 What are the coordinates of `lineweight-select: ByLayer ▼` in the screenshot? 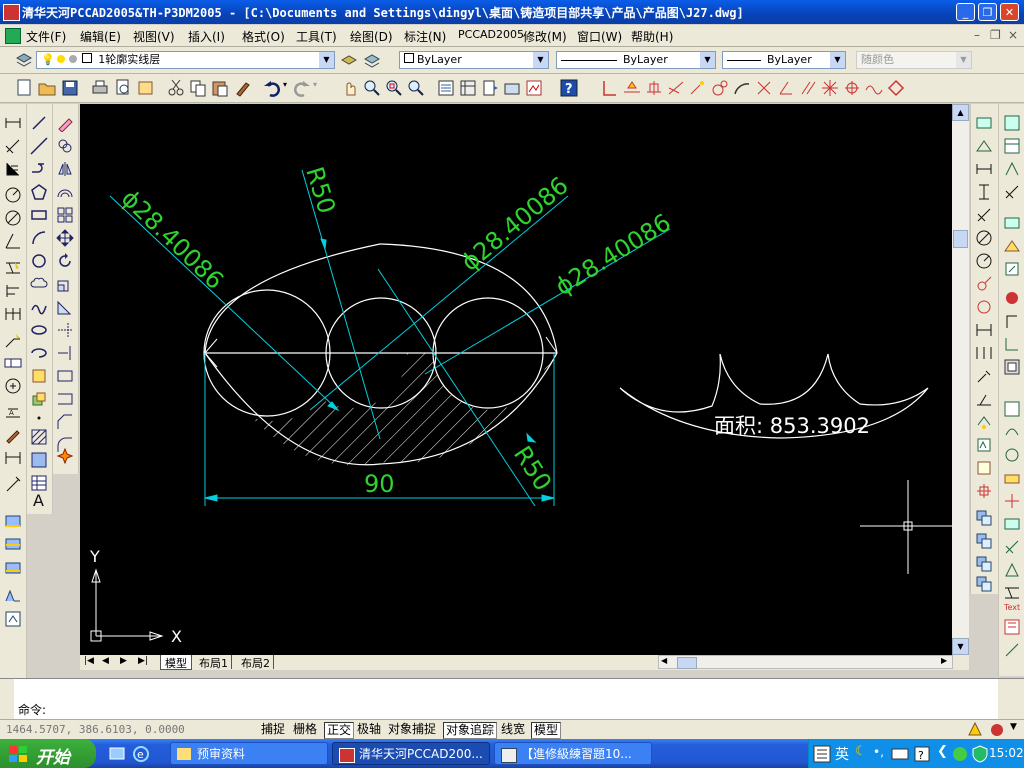 It's located at (784, 60).